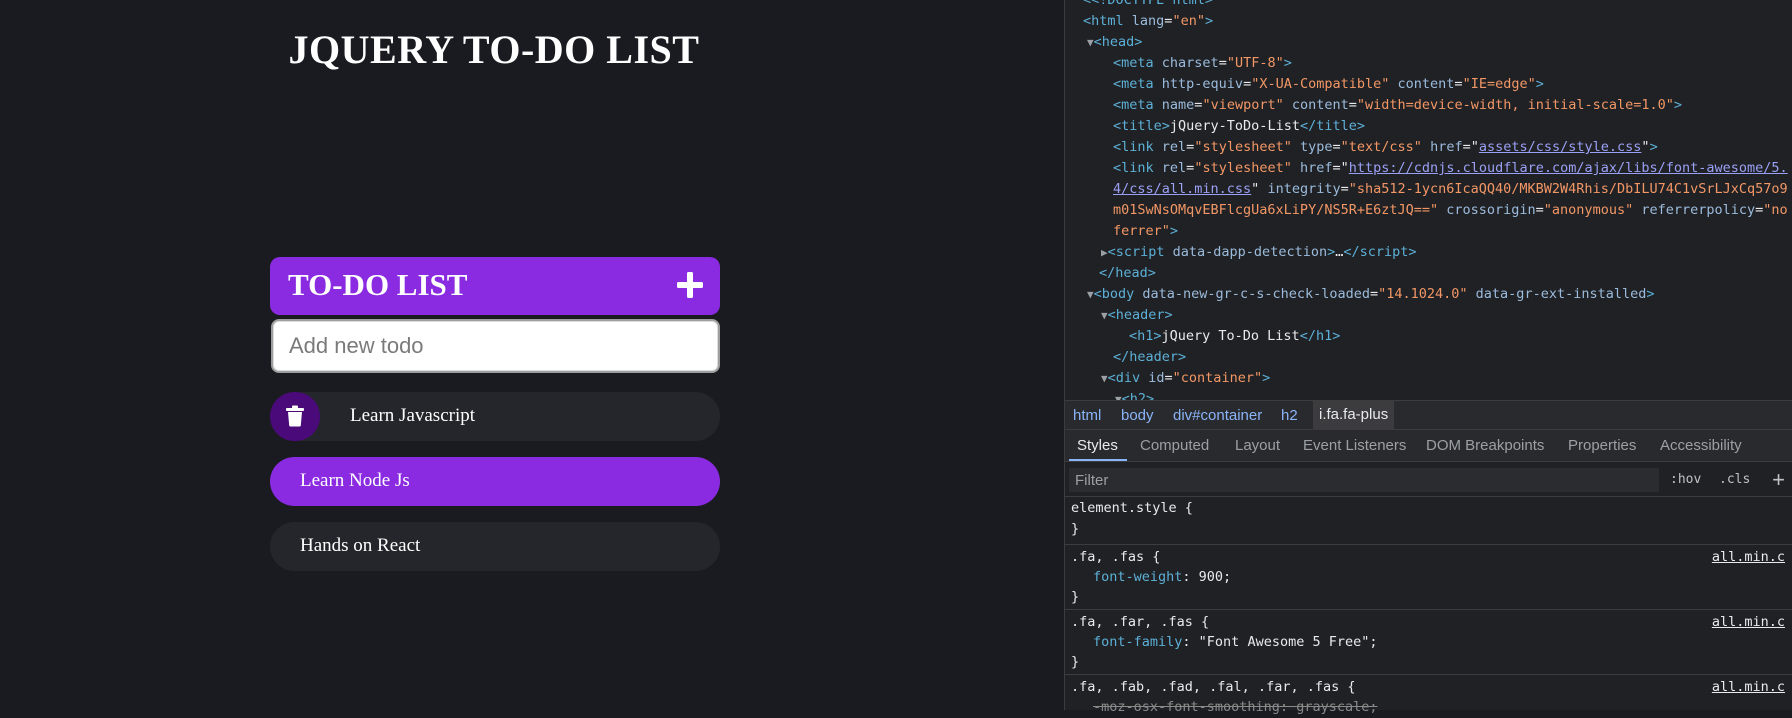  What do you see at coordinates (1162, 577) in the screenshot?
I see `style-property: font-weight: 900;` at bounding box center [1162, 577].